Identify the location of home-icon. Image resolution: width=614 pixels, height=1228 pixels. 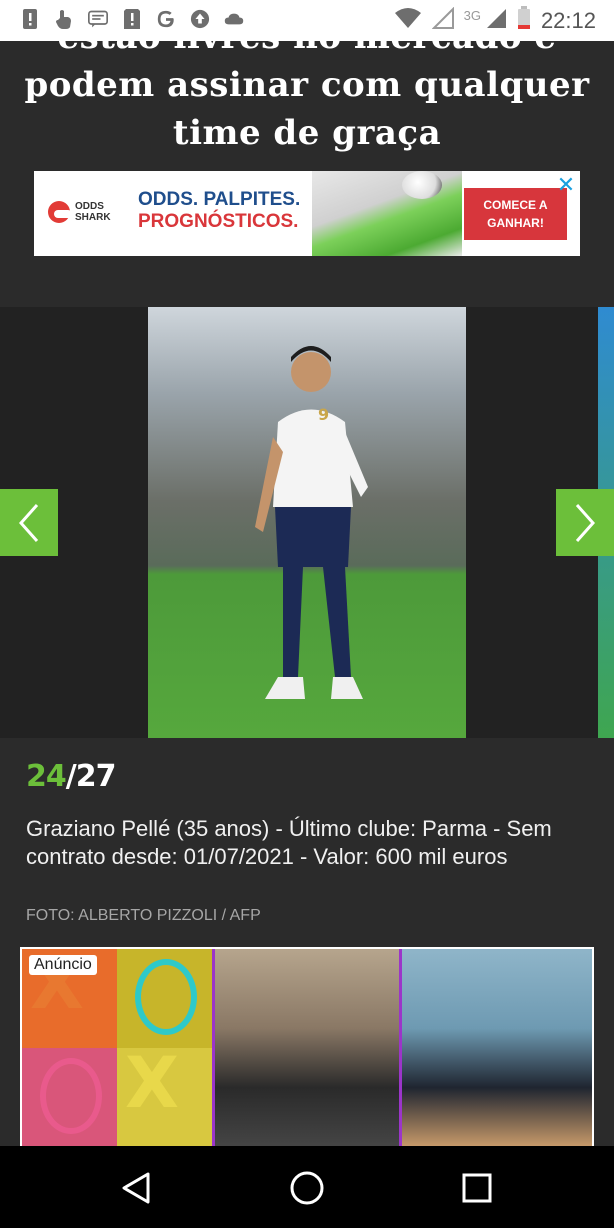
(307, 1188).